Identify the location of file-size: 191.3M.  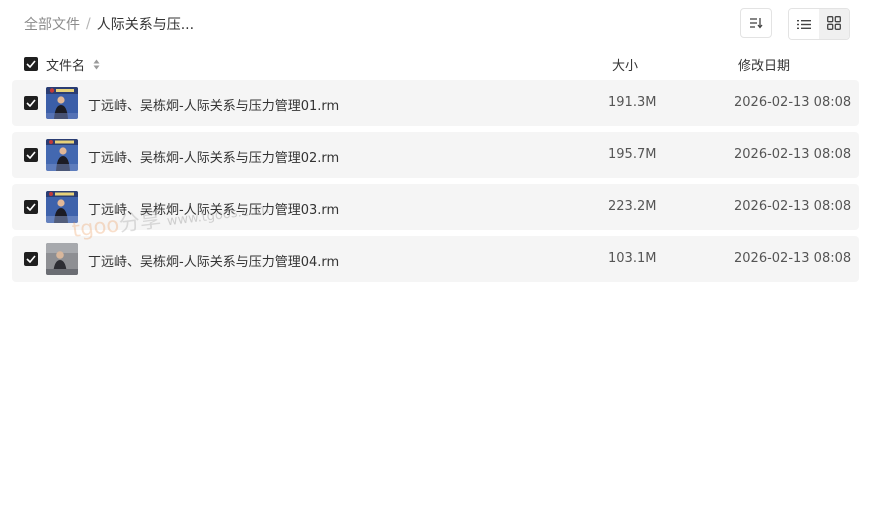
(632, 102).